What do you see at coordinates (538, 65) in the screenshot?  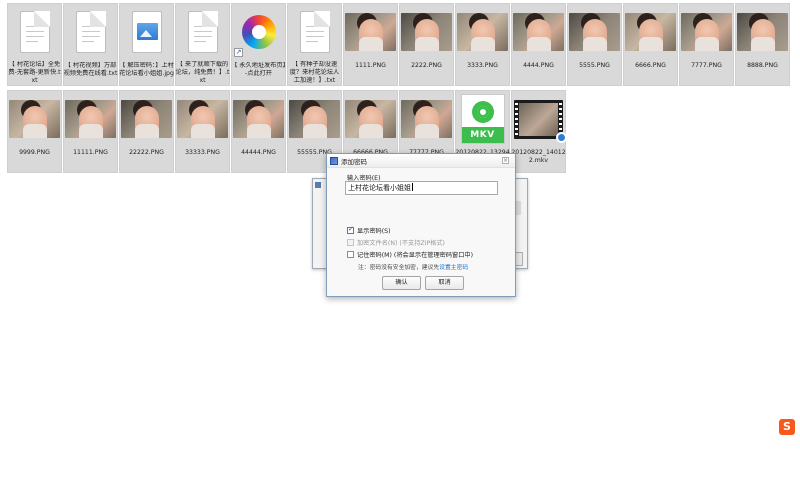 I see `file-name: 4444.PNG` at bounding box center [538, 65].